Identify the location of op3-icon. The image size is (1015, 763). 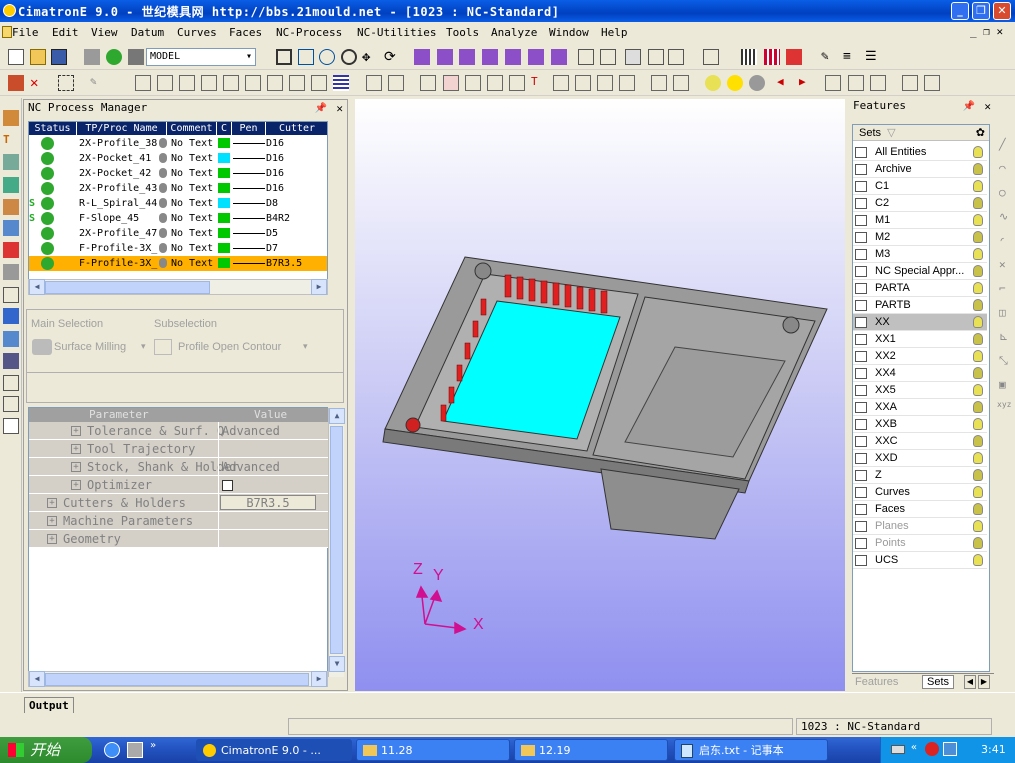
(11, 207).